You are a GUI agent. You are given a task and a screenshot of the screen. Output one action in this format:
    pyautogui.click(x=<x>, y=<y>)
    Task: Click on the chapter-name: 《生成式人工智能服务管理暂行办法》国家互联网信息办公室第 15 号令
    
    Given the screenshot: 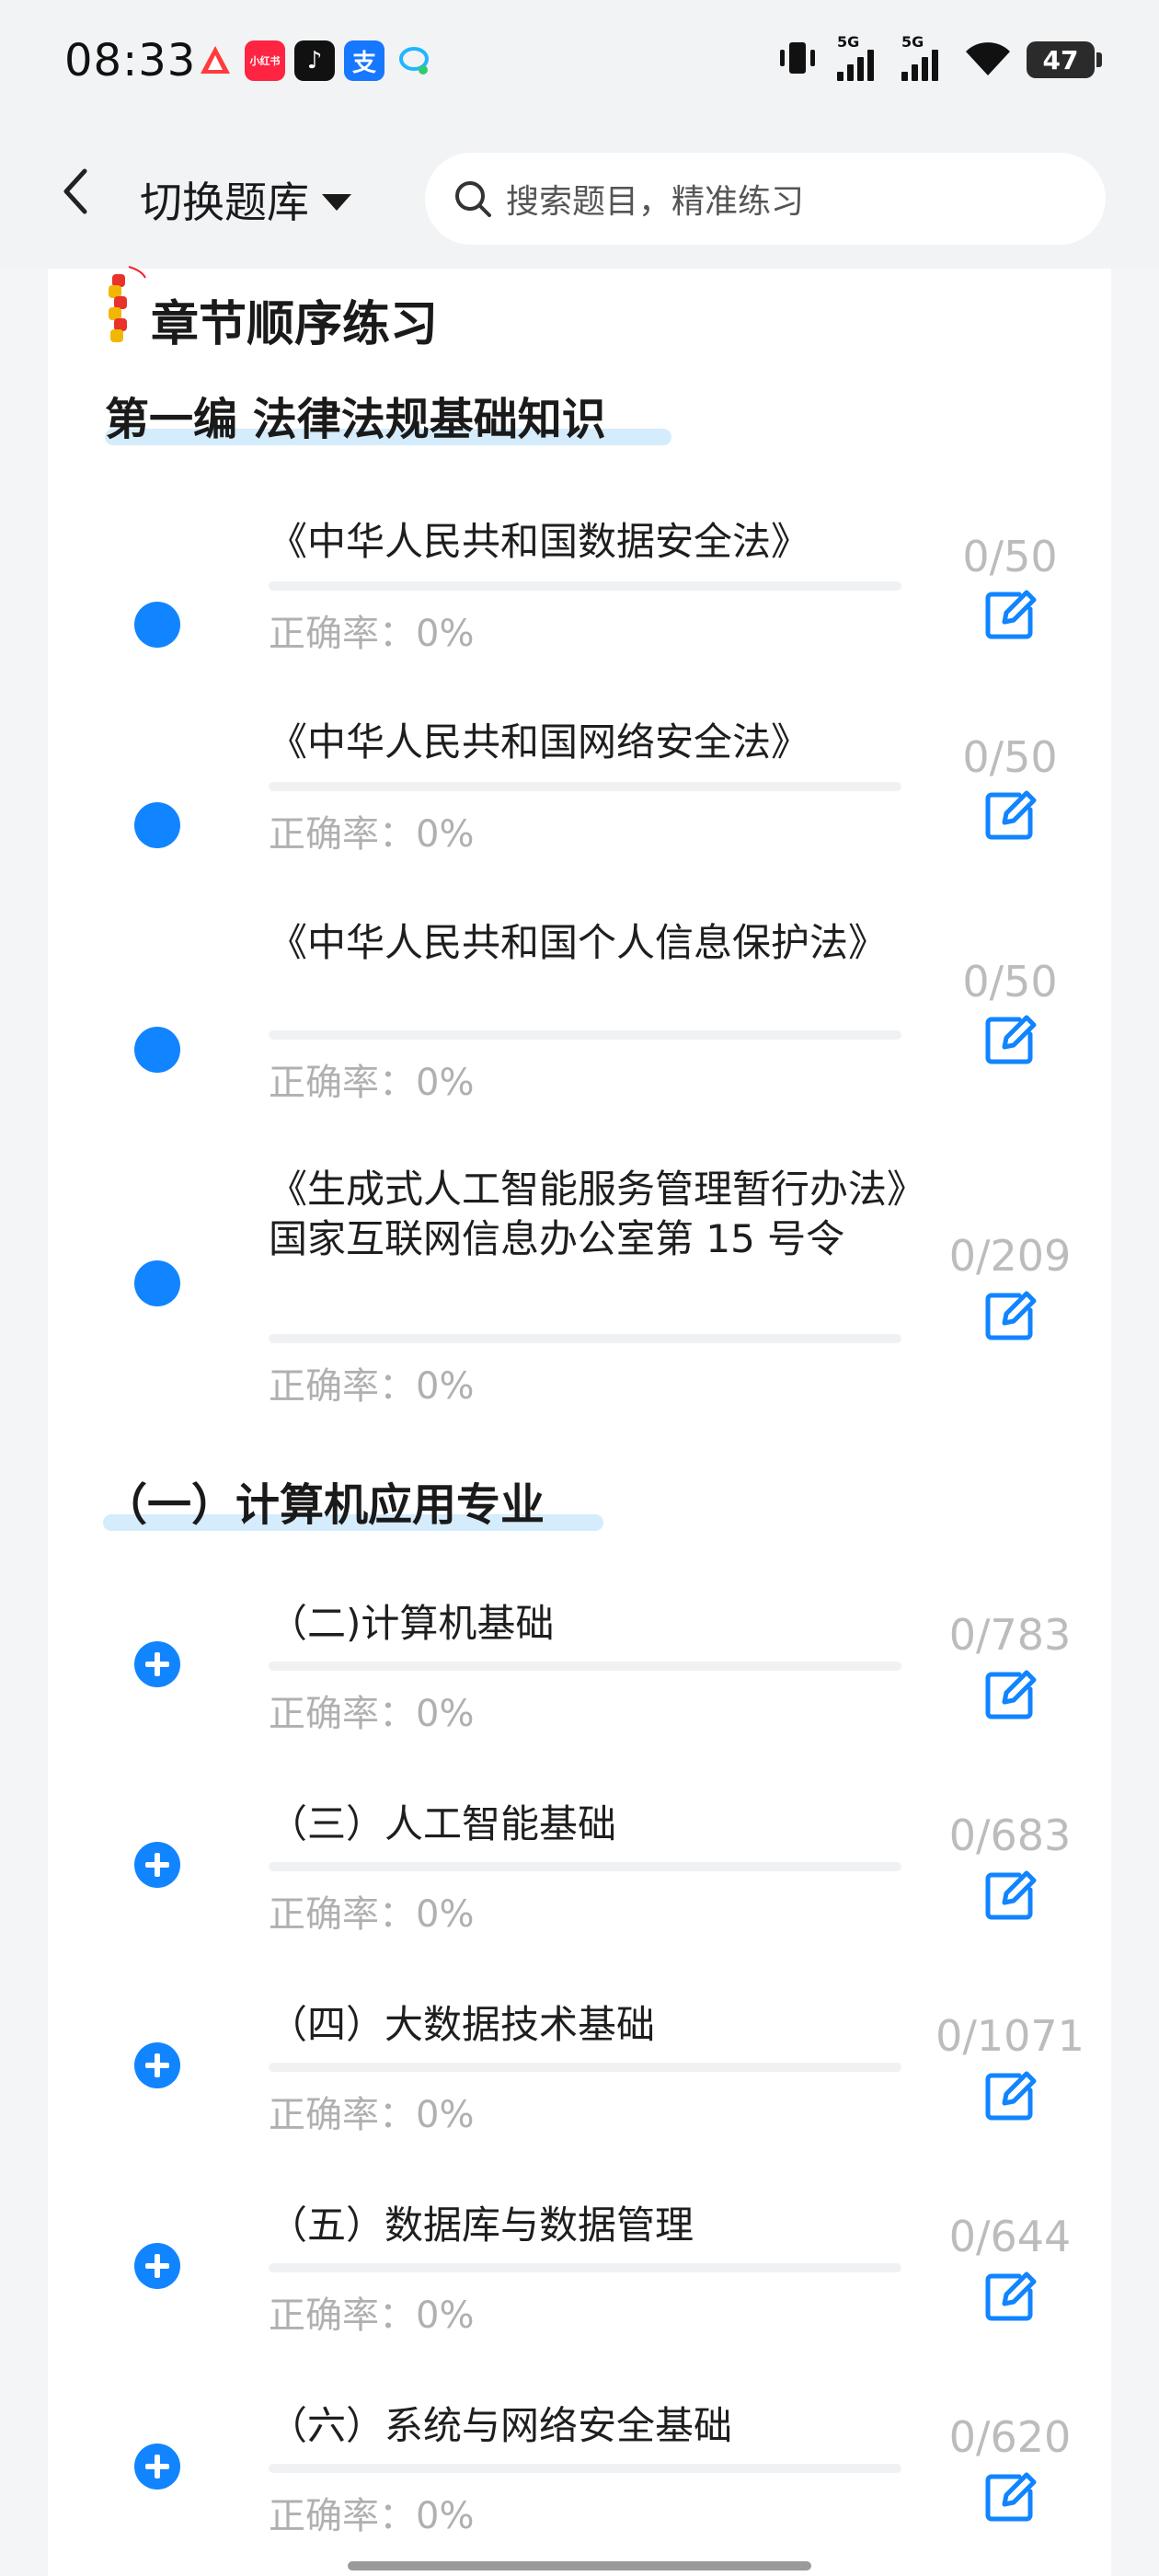 What is the action you would take?
    pyautogui.click(x=588, y=1214)
    